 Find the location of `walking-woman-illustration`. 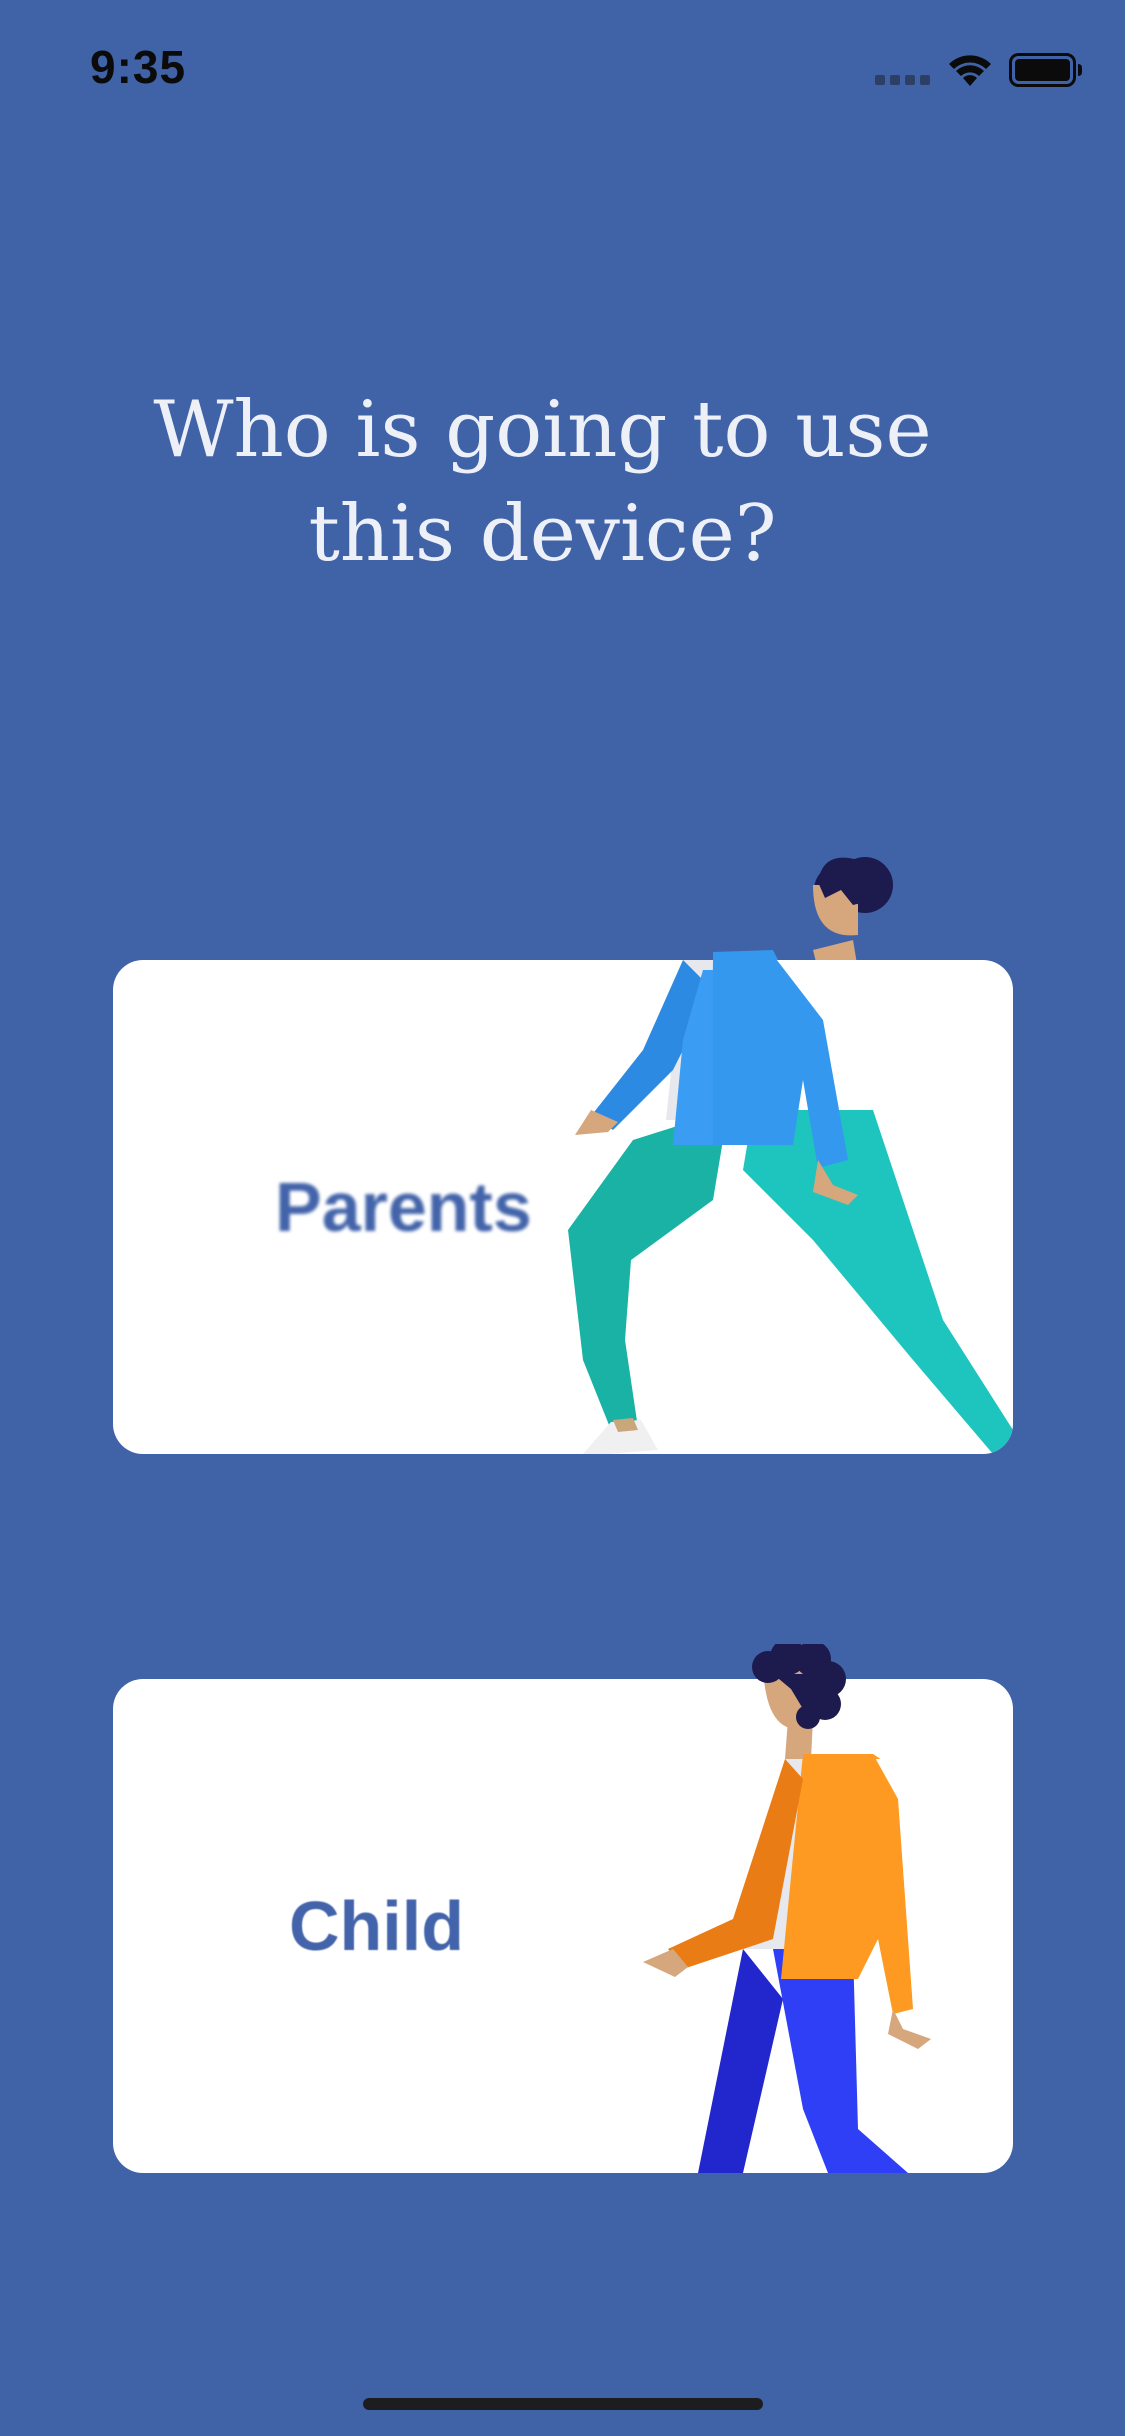

walking-woman-illustration is located at coordinates (790, 1207).